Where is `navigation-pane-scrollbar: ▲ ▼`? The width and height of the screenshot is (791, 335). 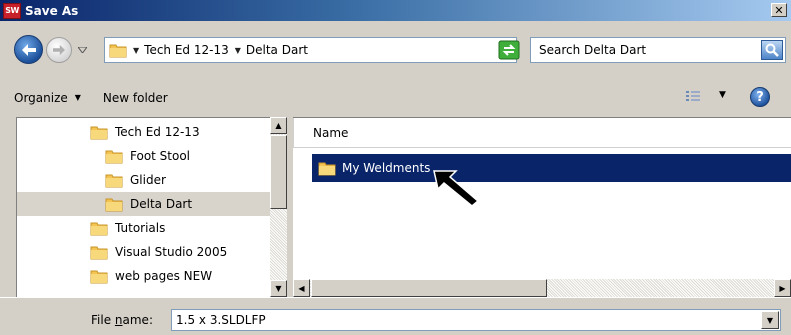
navigation-pane-scrollbar: ▲ ▼ is located at coordinates (278, 207).